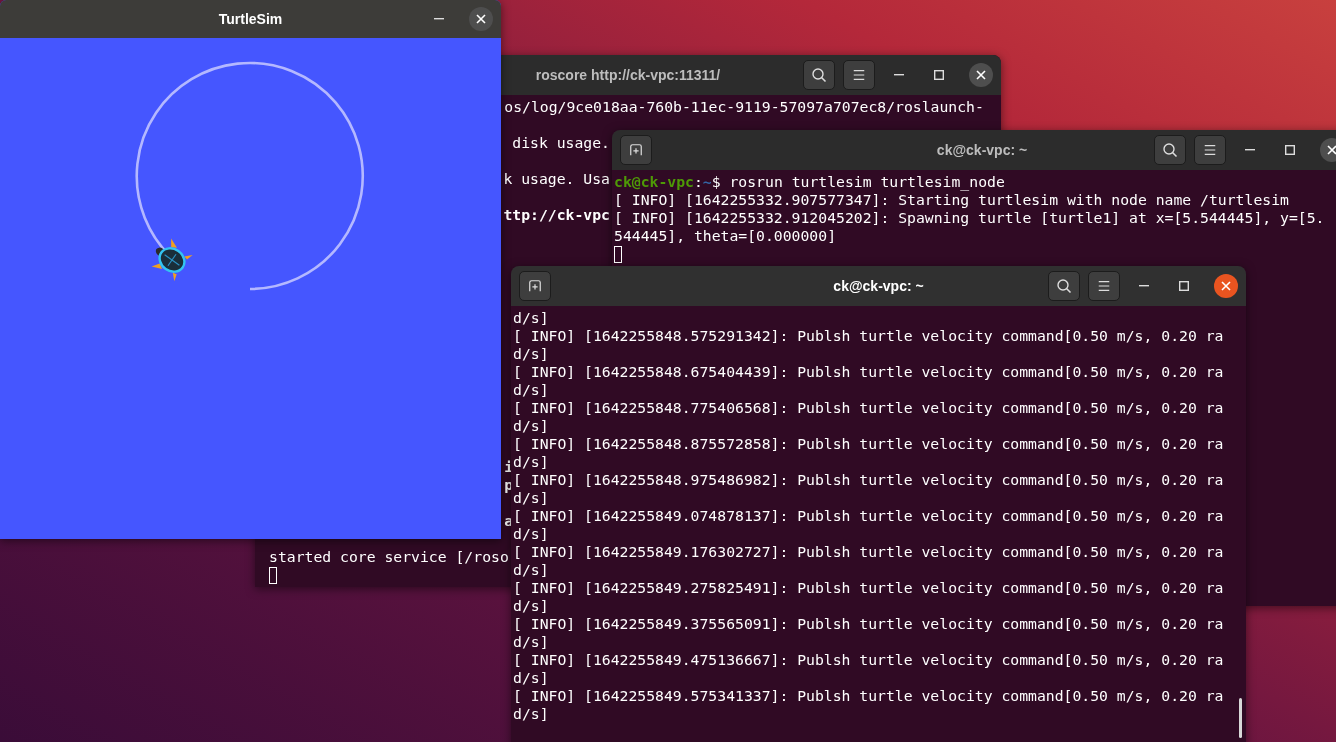  I want to click on turtle-drawing, so click(172, 260).